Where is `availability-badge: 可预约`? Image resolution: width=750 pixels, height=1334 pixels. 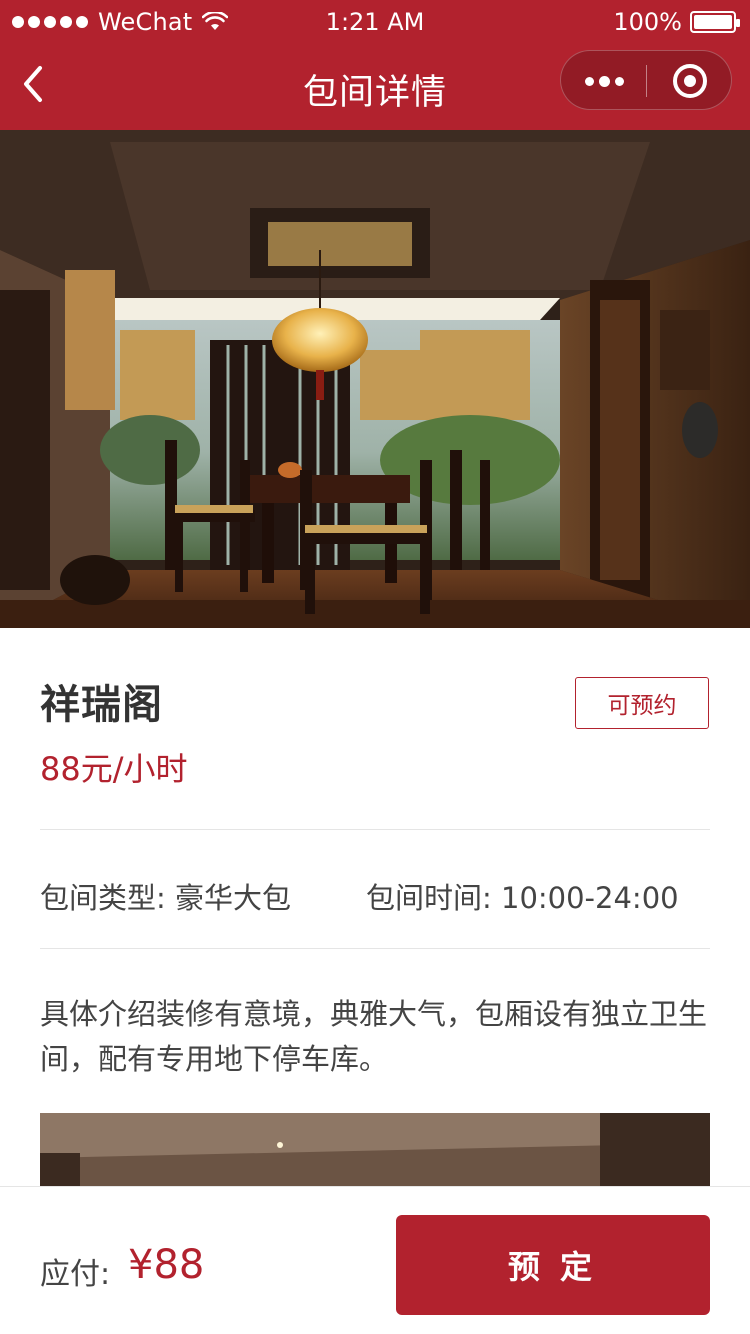 availability-badge: 可预约 is located at coordinates (642, 703).